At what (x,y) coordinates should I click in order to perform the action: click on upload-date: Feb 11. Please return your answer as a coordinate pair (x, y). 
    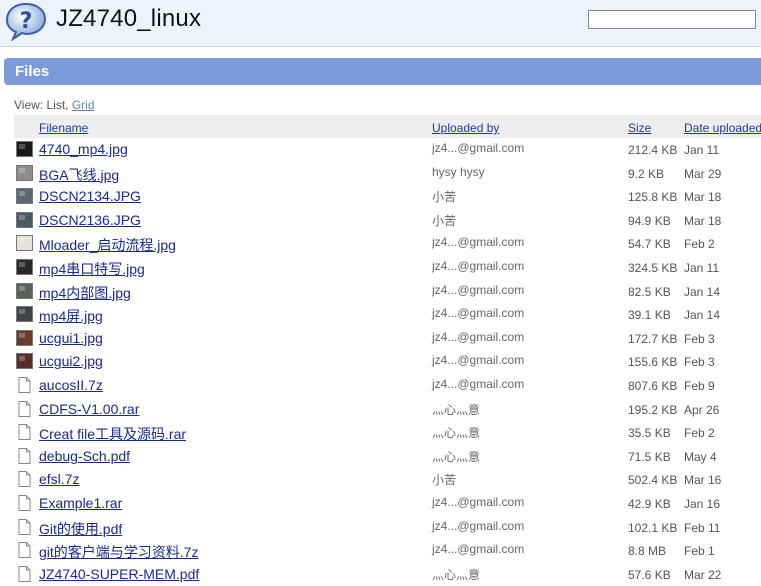
    Looking at the image, I should click on (702, 527).